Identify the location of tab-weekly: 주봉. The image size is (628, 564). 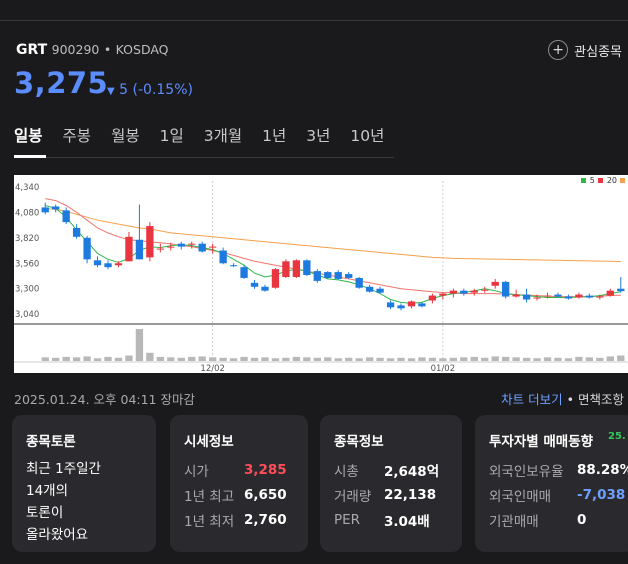
(77, 135).